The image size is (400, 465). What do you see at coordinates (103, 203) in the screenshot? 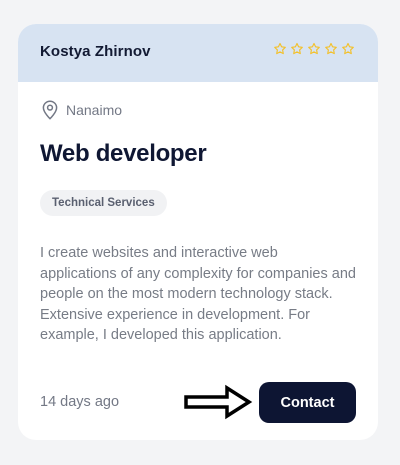
I see `category-tag: Technical Services` at bounding box center [103, 203].